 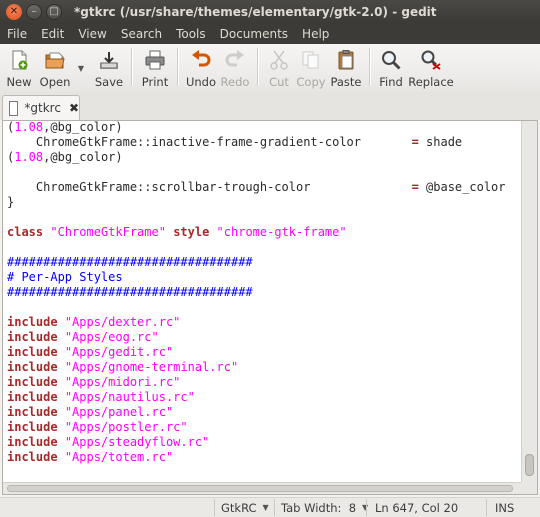 What do you see at coordinates (191, 34) in the screenshot?
I see `menu-tools: Tools` at bounding box center [191, 34].